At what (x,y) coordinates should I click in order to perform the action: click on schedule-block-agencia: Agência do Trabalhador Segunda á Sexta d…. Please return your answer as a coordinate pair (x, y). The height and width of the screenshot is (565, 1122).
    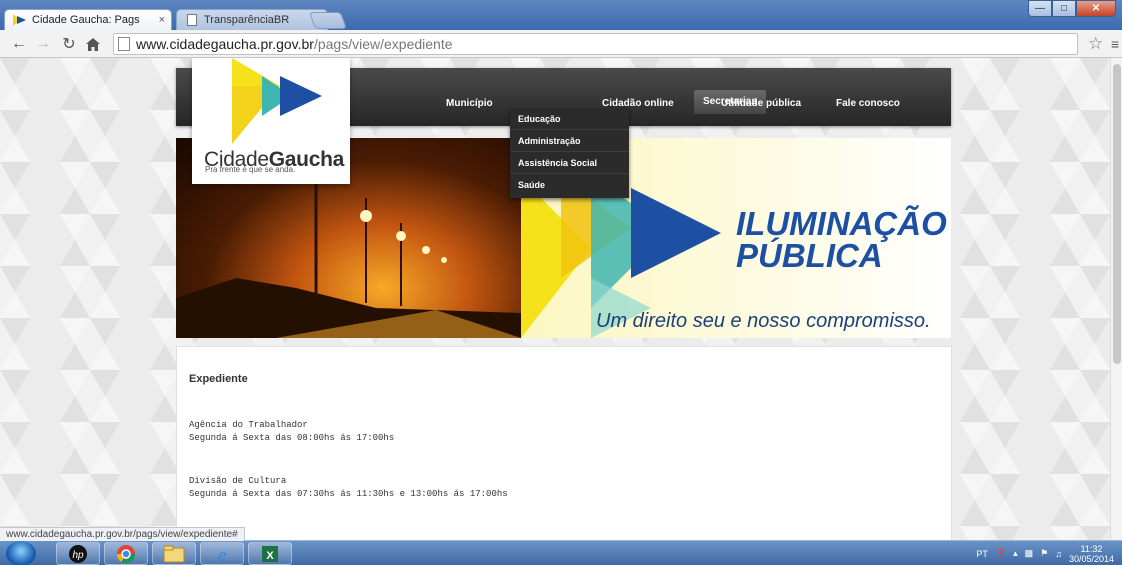
    Looking at the image, I should click on (291, 432).